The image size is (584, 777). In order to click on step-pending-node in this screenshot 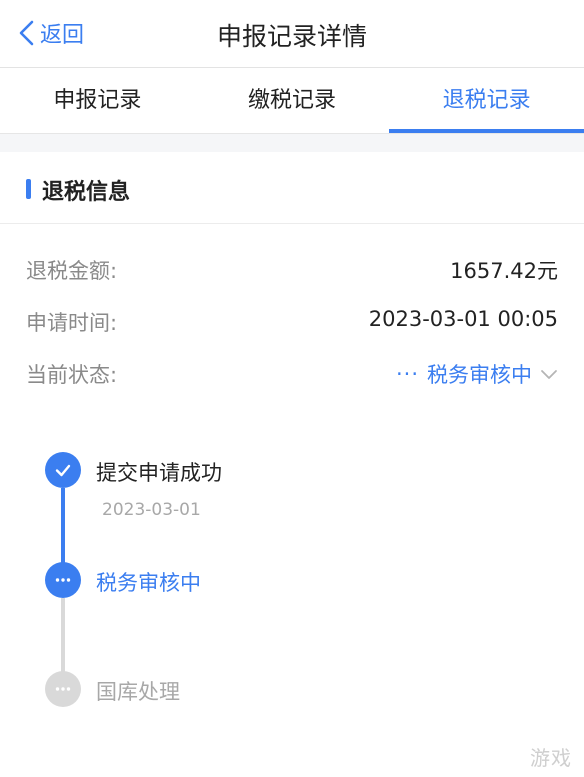, I will do `click(63, 689)`.